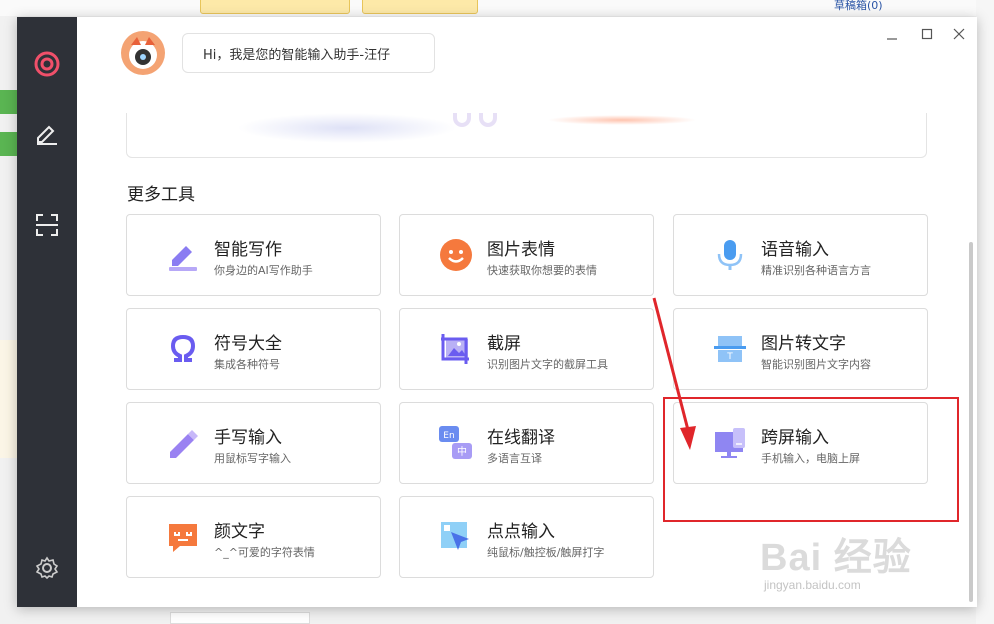 The width and height of the screenshot is (994, 624). Describe the element at coordinates (812, 585) in the screenshot. I see `watermark-url: jingyan.baidu.com` at that location.